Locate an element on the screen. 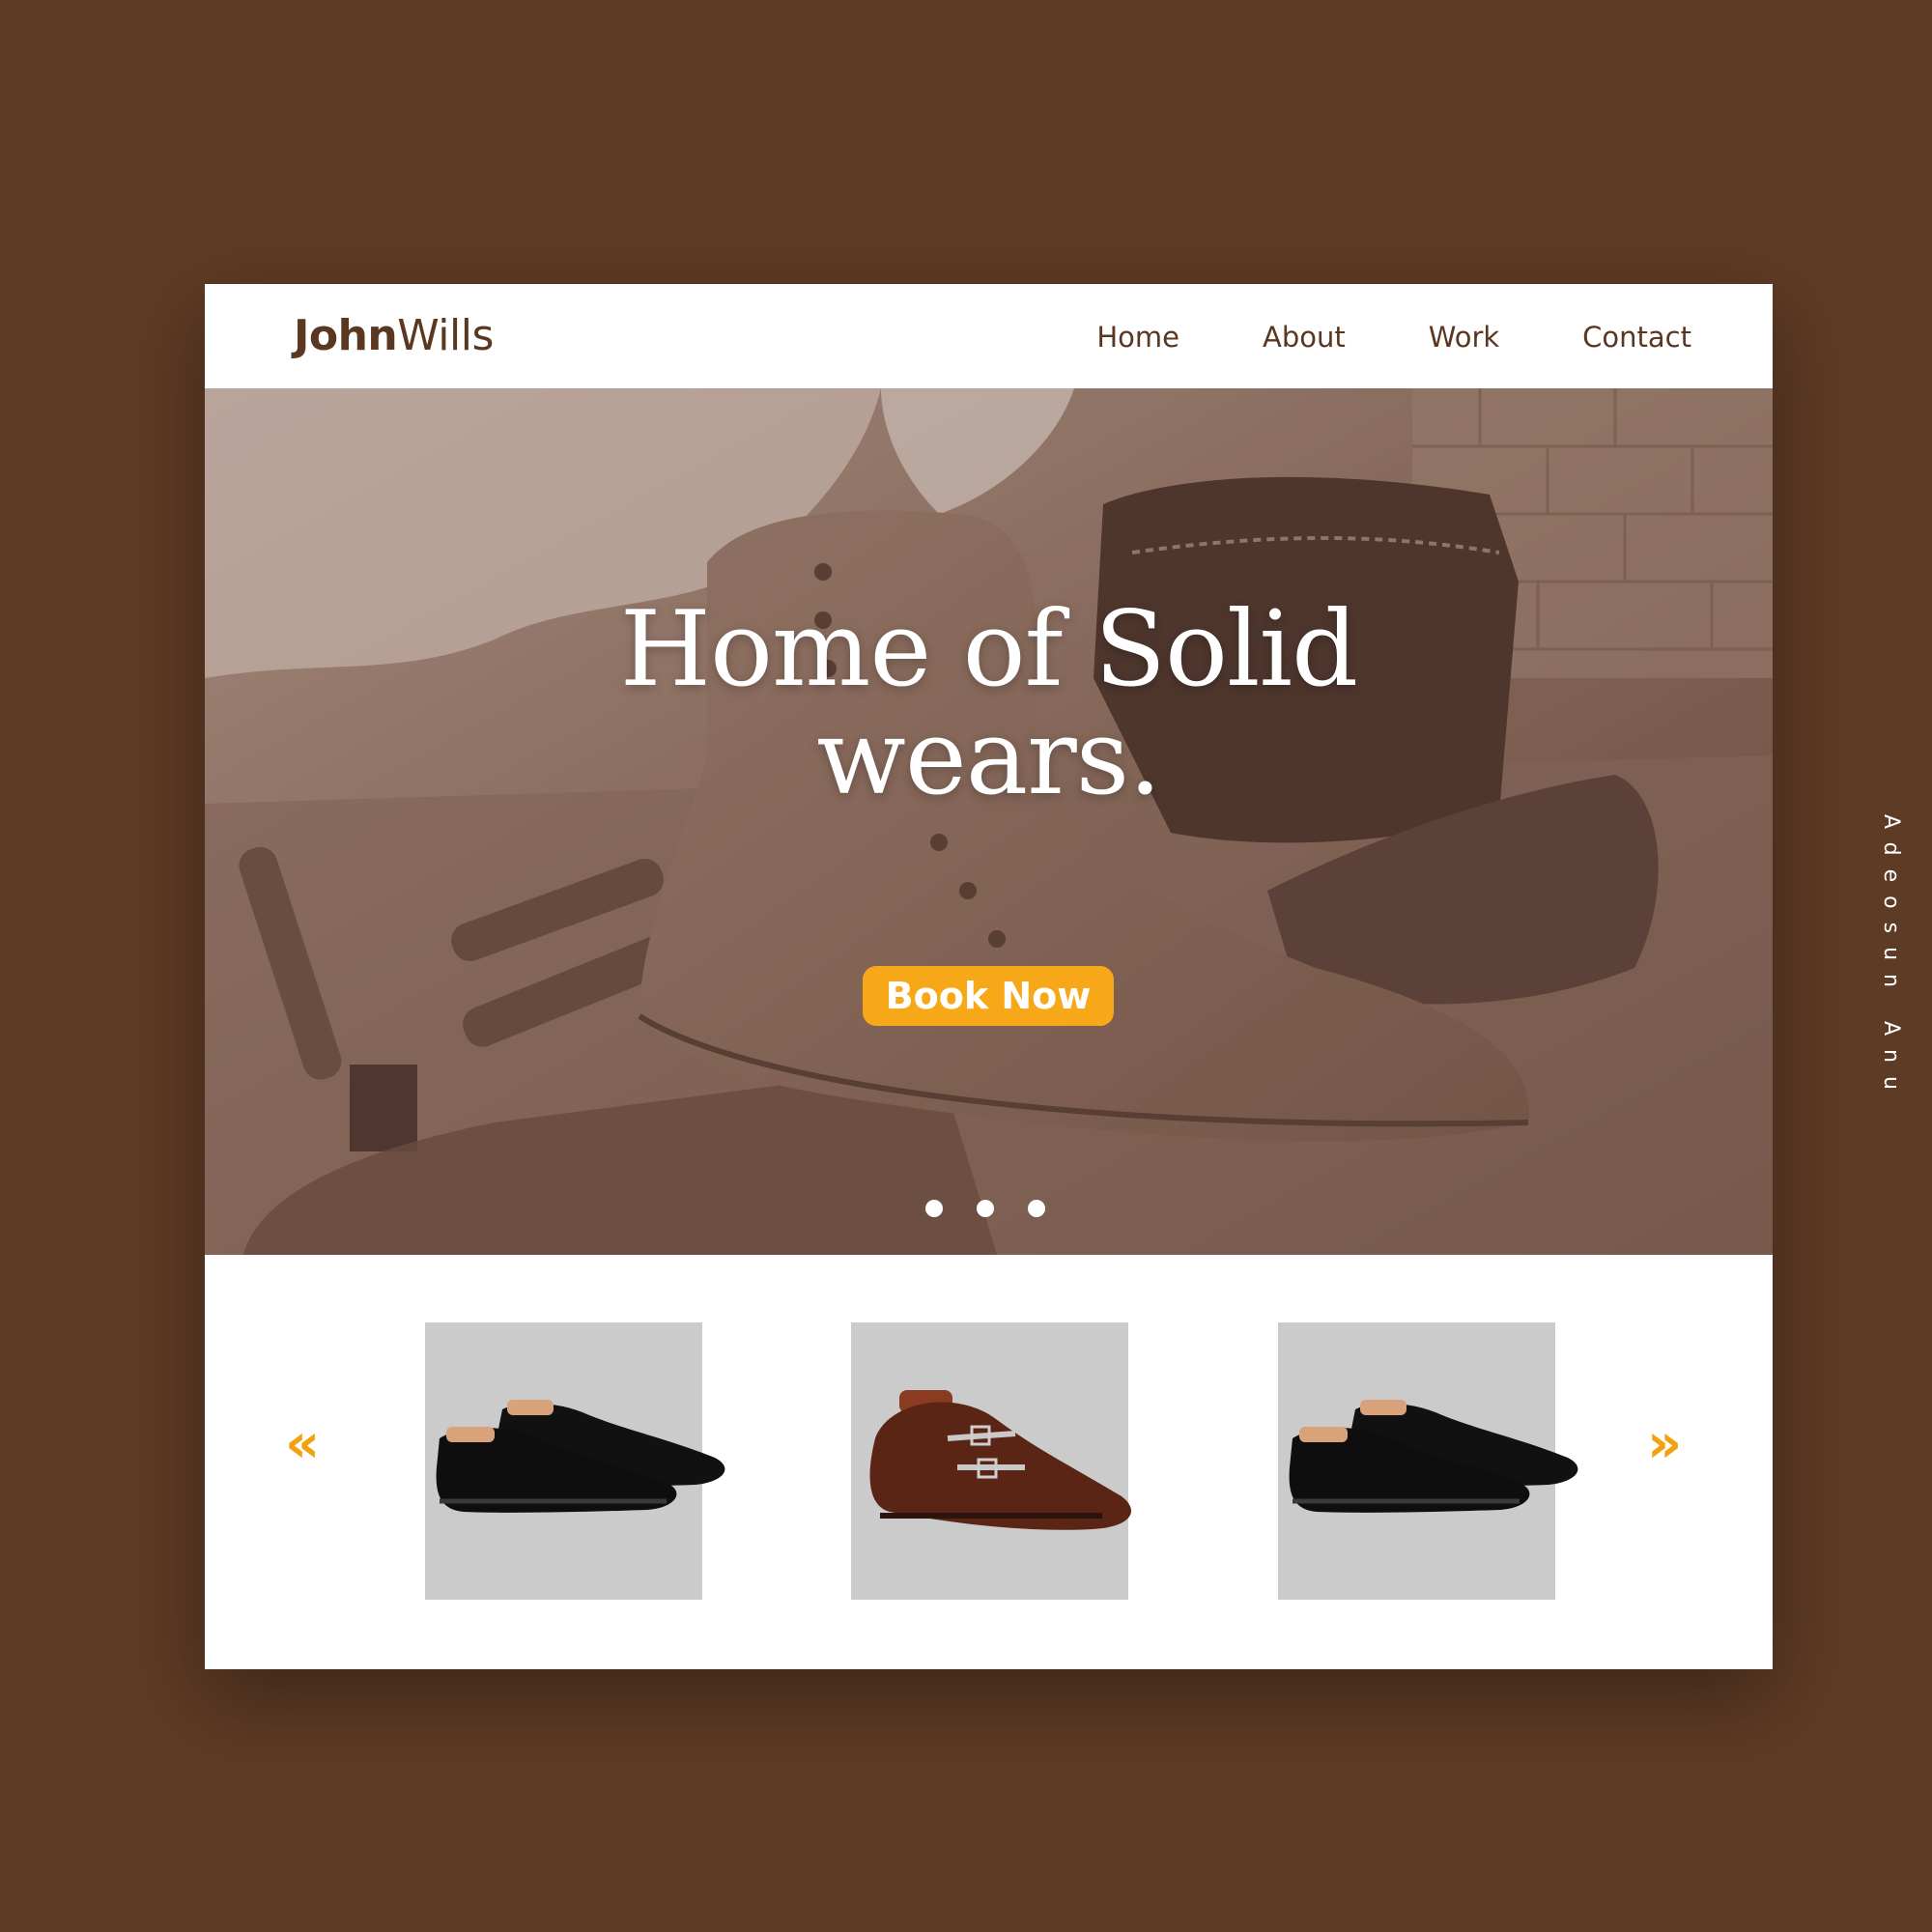 Image resolution: width=1932 pixels, height=1932 pixels. hero-title: Home of Solid wears. is located at coordinates (989, 704).